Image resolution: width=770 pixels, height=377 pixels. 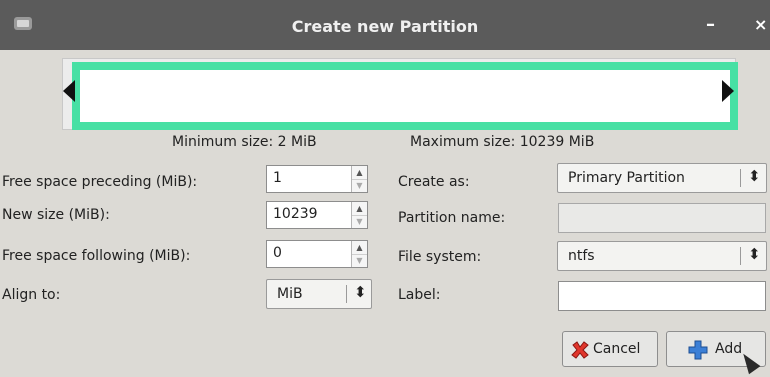 I want to click on title-bar: Create new Partition – ×, so click(x=385, y=25).